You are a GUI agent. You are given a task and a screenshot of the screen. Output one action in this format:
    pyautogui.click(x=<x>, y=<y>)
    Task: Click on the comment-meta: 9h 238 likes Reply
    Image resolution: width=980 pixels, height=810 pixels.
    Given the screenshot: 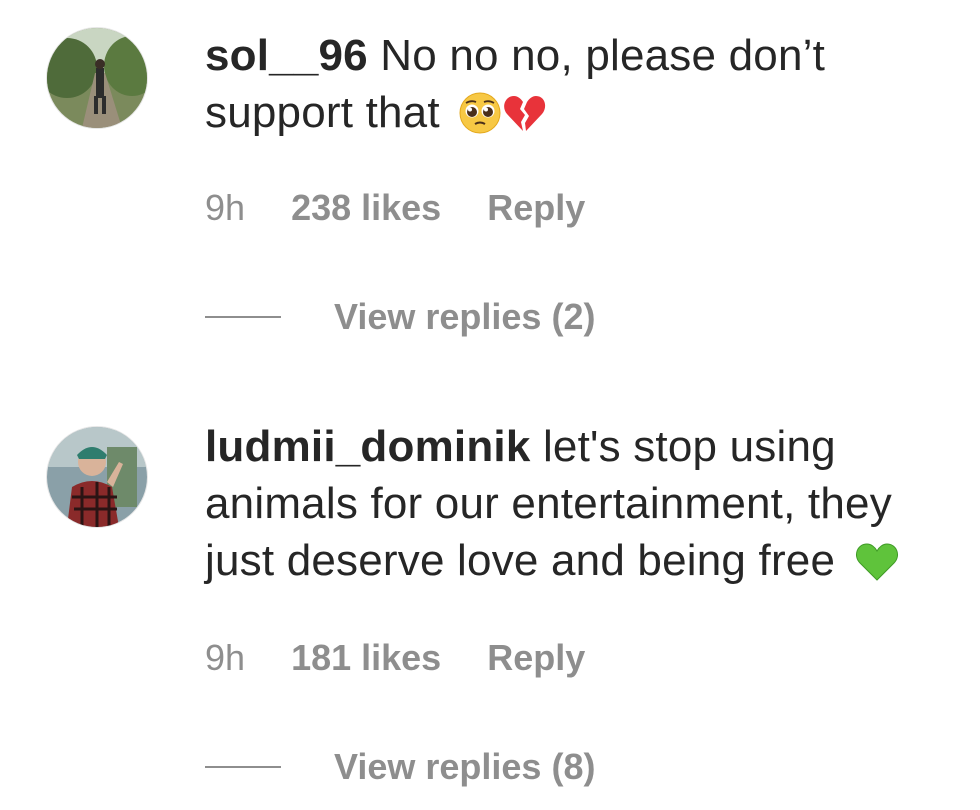 What is the action you would take?
    pyautogui.click(x=413, y=208)
    